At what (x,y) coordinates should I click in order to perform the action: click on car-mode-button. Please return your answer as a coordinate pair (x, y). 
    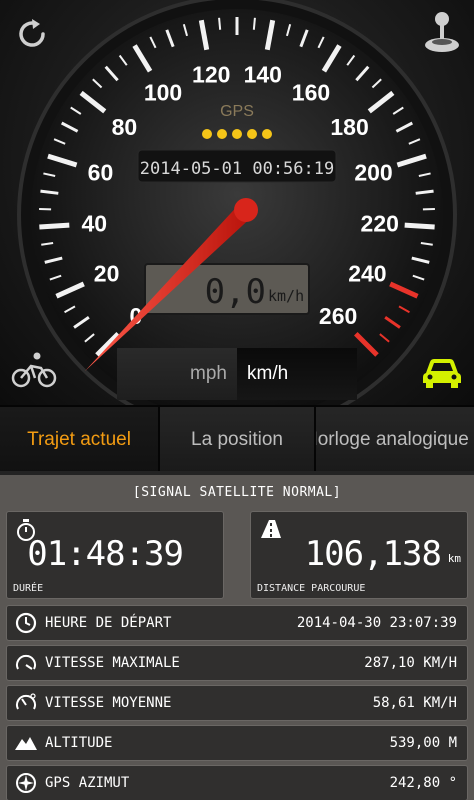
    Looking at the image, I should click on (442, 372).